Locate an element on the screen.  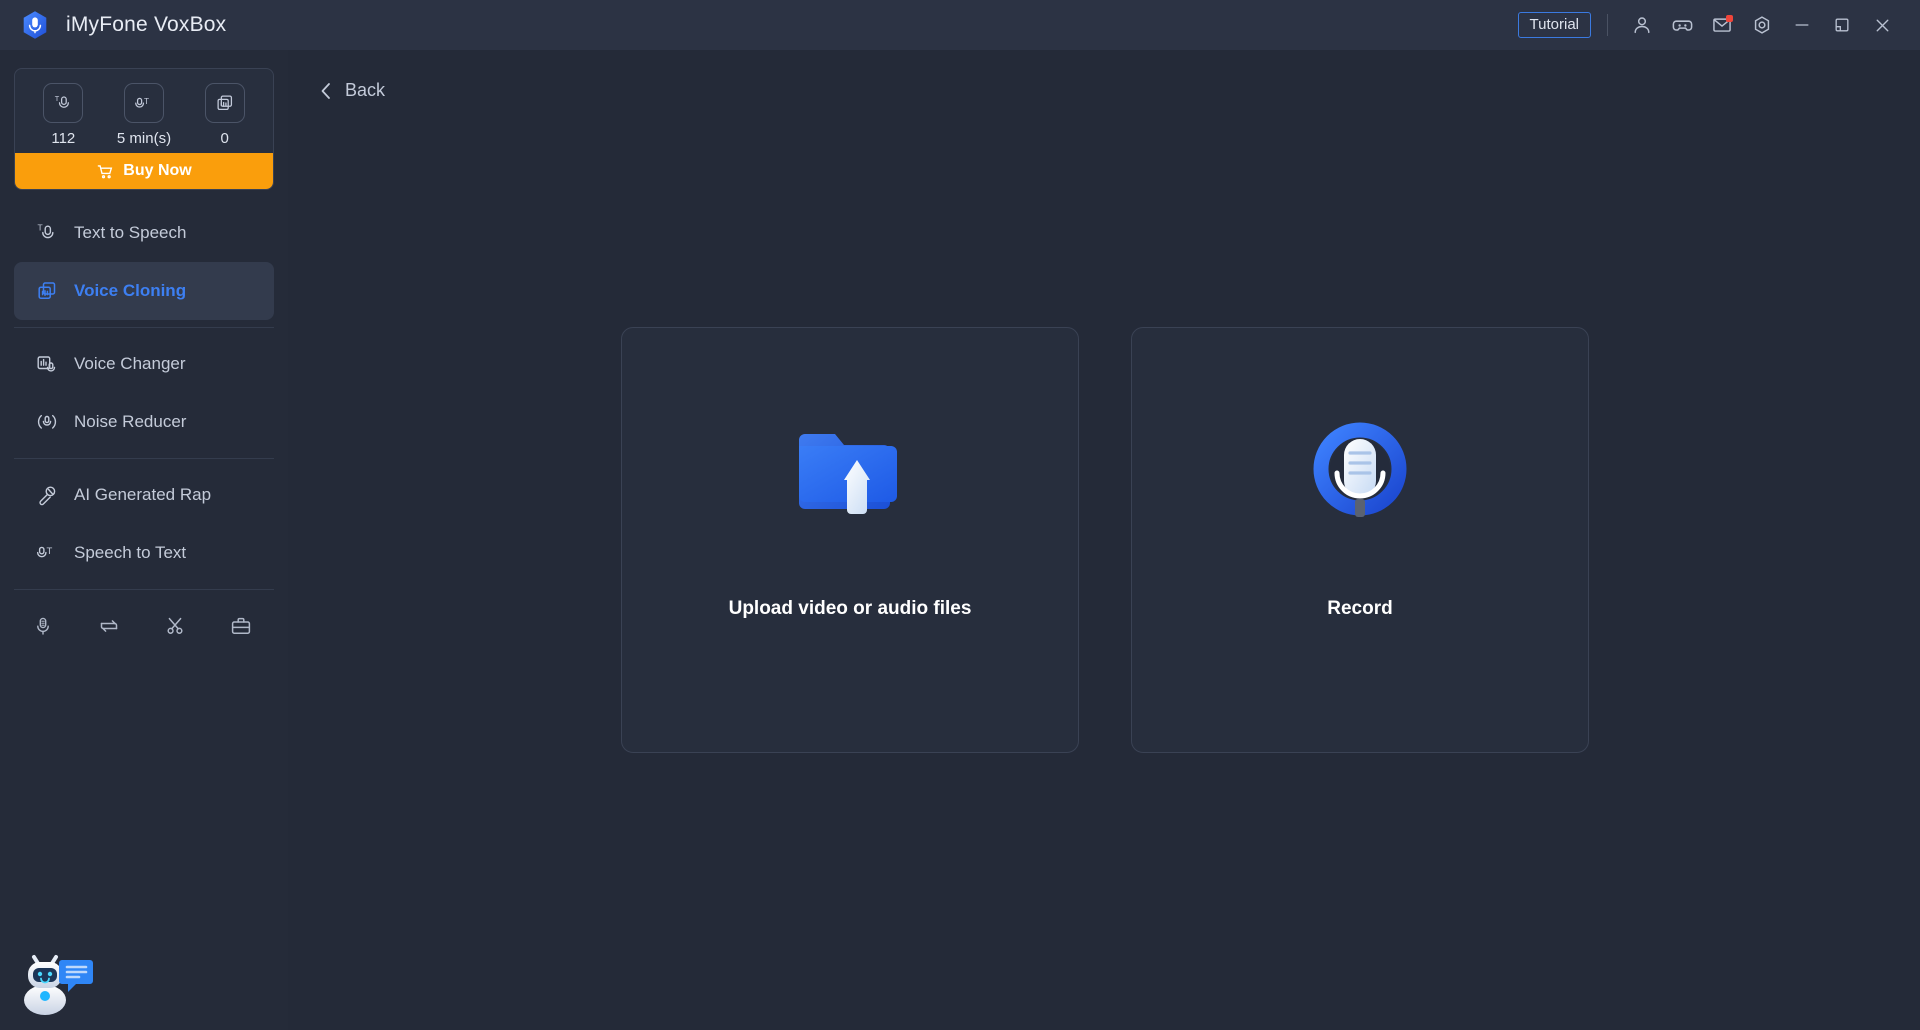
audio-cutter-tool-icon is located at coordinates (175, 626).